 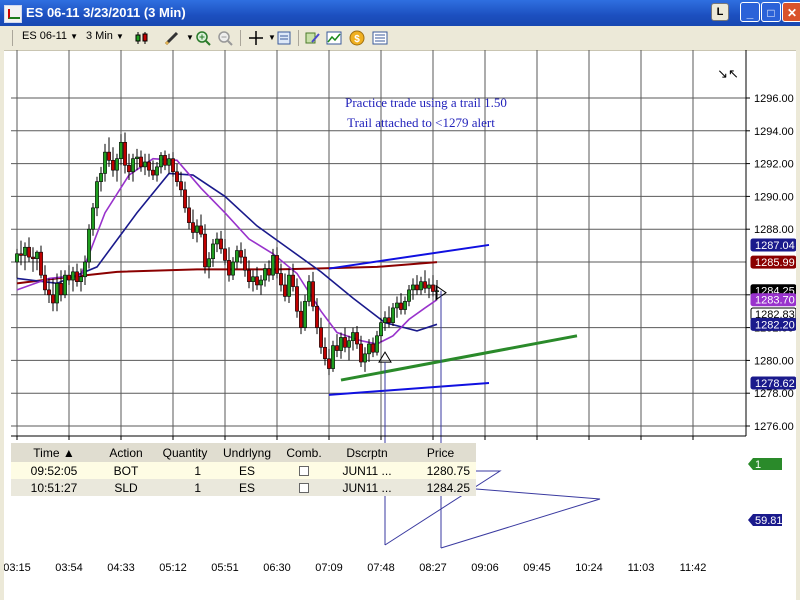 I want to click on time-axis-label: 03:15, so click(x=17, y=568).